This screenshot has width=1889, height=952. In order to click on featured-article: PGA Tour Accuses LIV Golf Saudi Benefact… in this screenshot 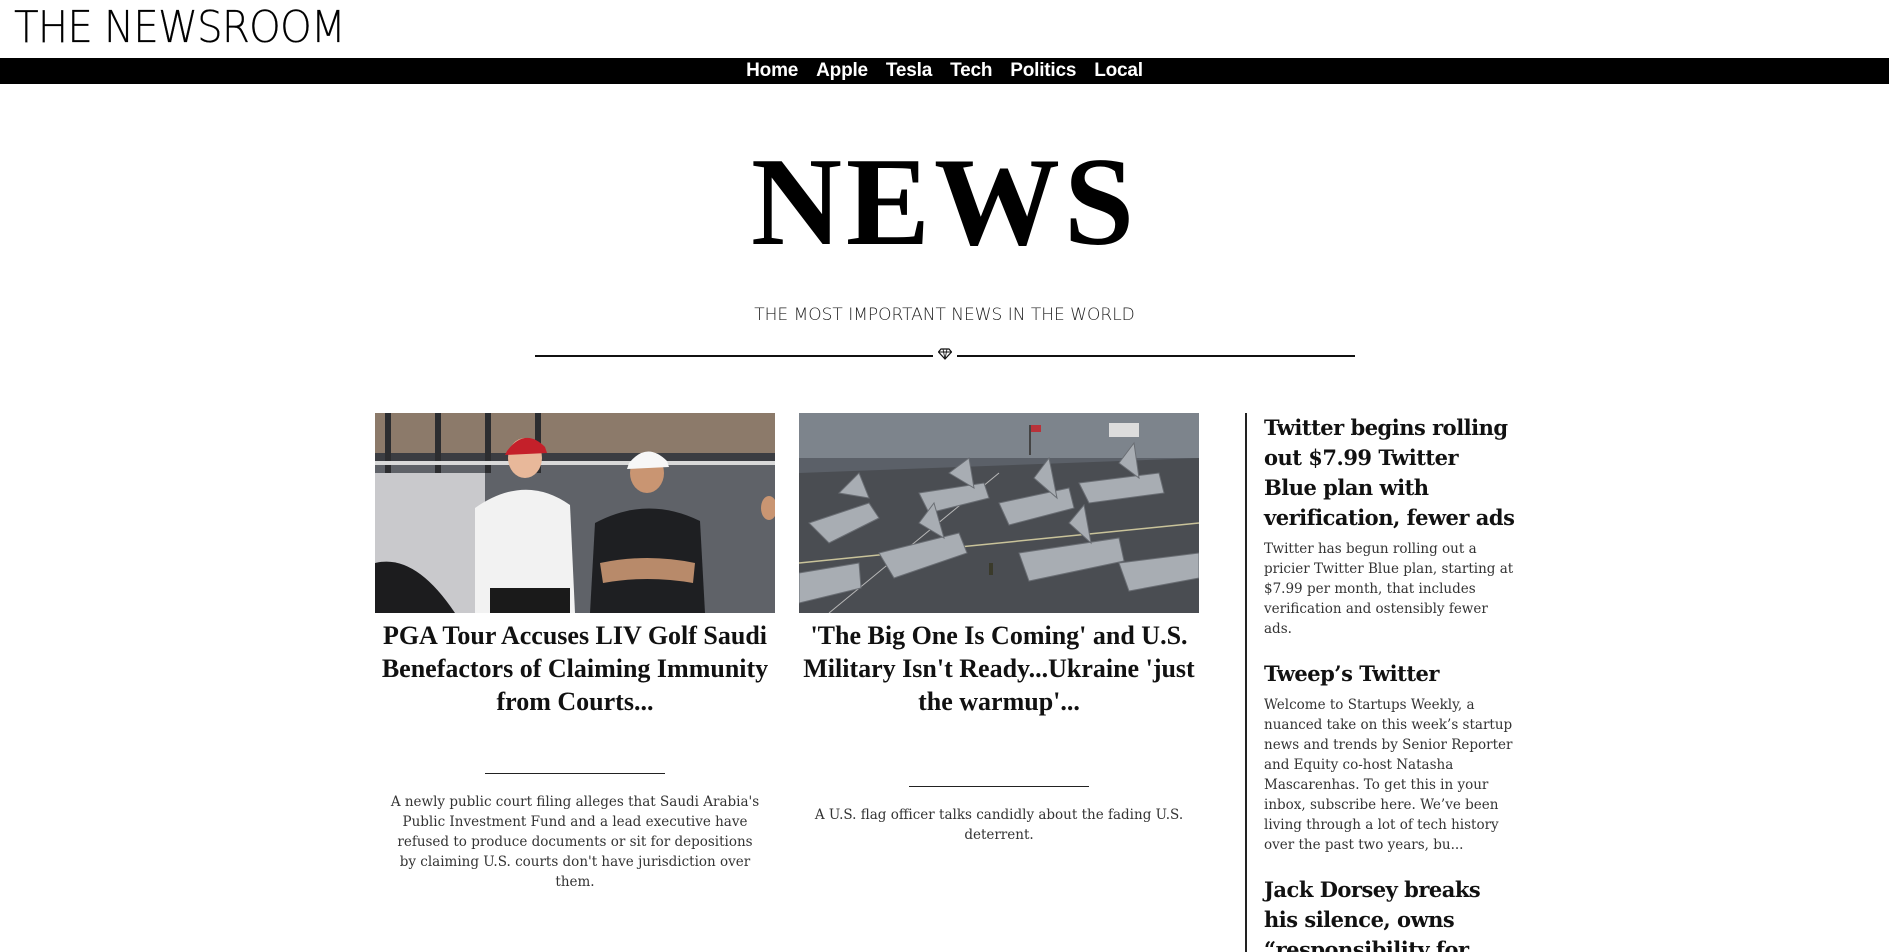, I will do `click(575, 652)`.